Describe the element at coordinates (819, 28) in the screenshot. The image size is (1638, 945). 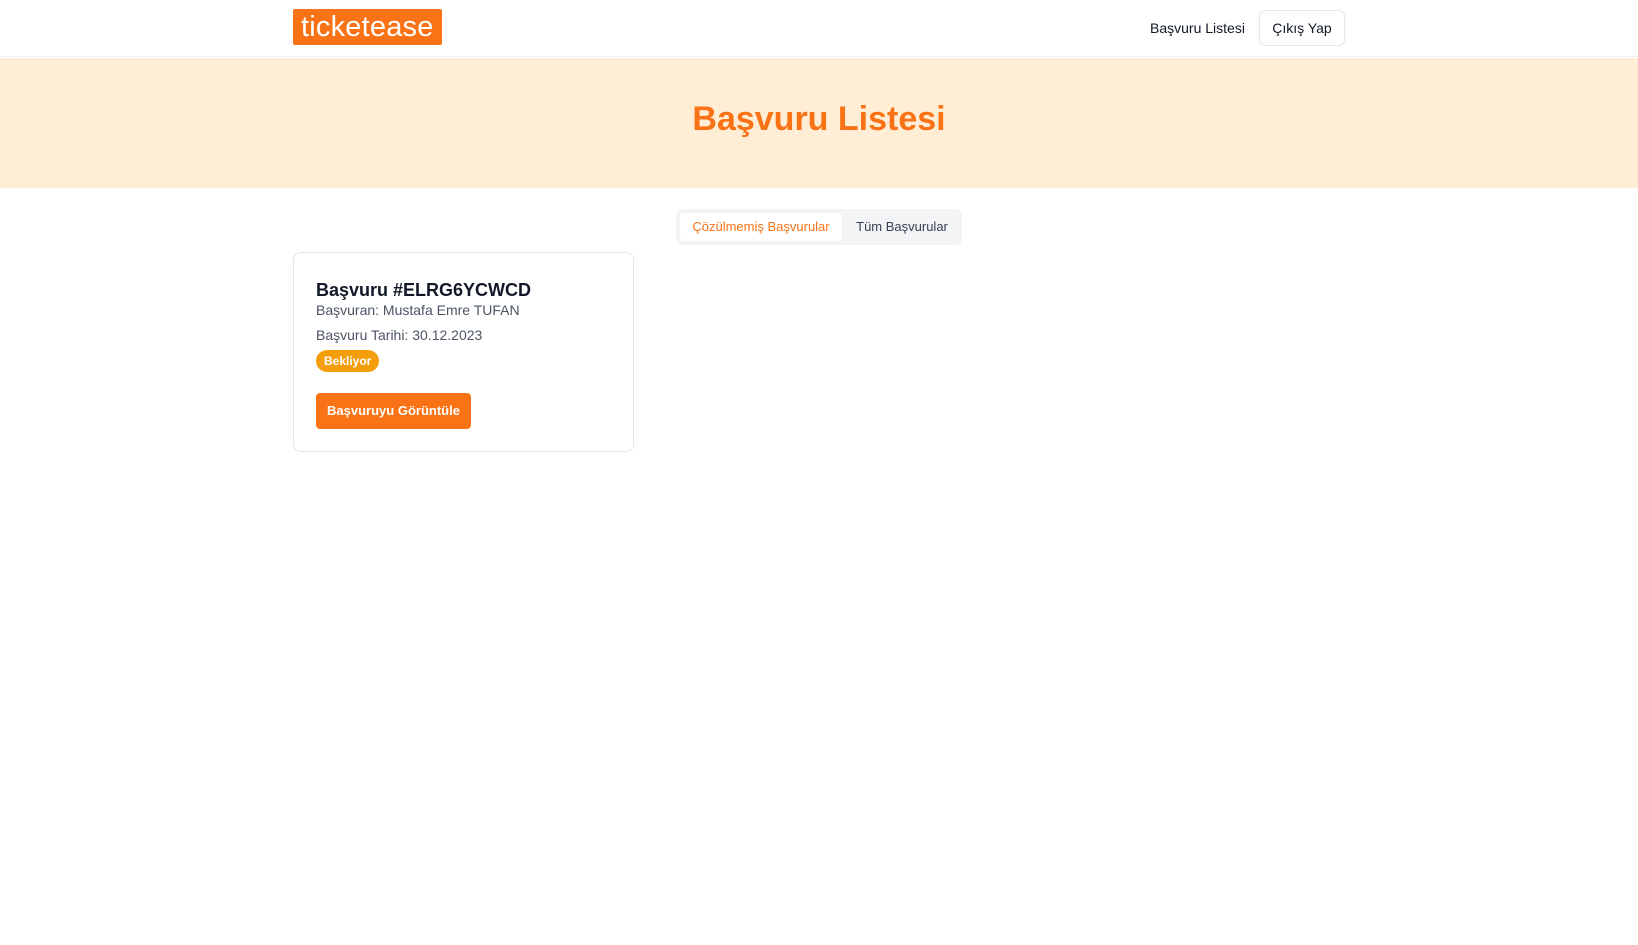
I see `top-navbar: ticketease Başvuru Listesi Çıkış Yap` at that location.